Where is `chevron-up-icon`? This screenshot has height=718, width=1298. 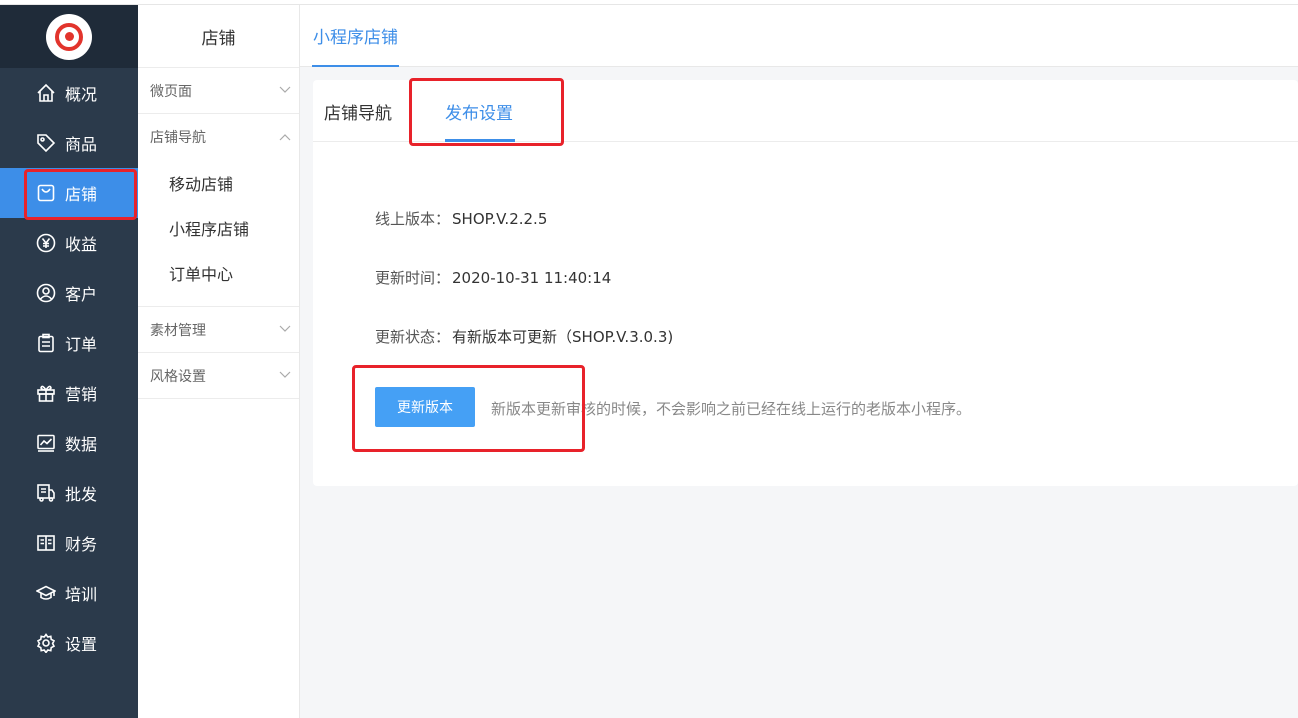 chevron-up-icon is located at coordinates (285, 137).